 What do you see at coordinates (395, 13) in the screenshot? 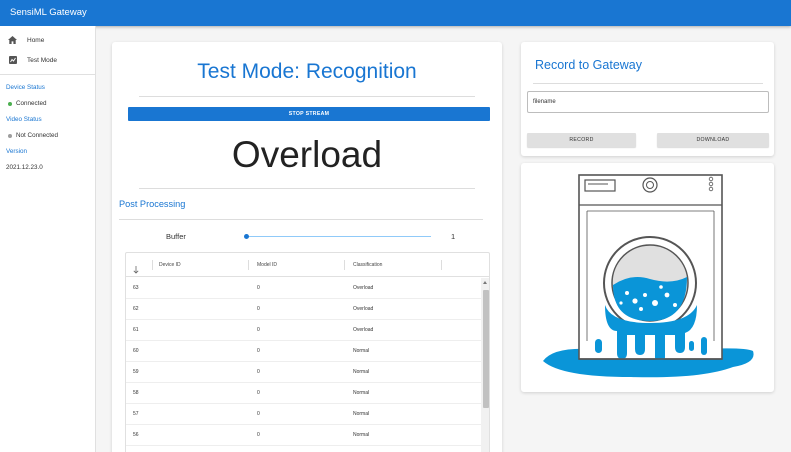
I see `app-bar: SensiML Gateway` at bounding box center [395, 13].